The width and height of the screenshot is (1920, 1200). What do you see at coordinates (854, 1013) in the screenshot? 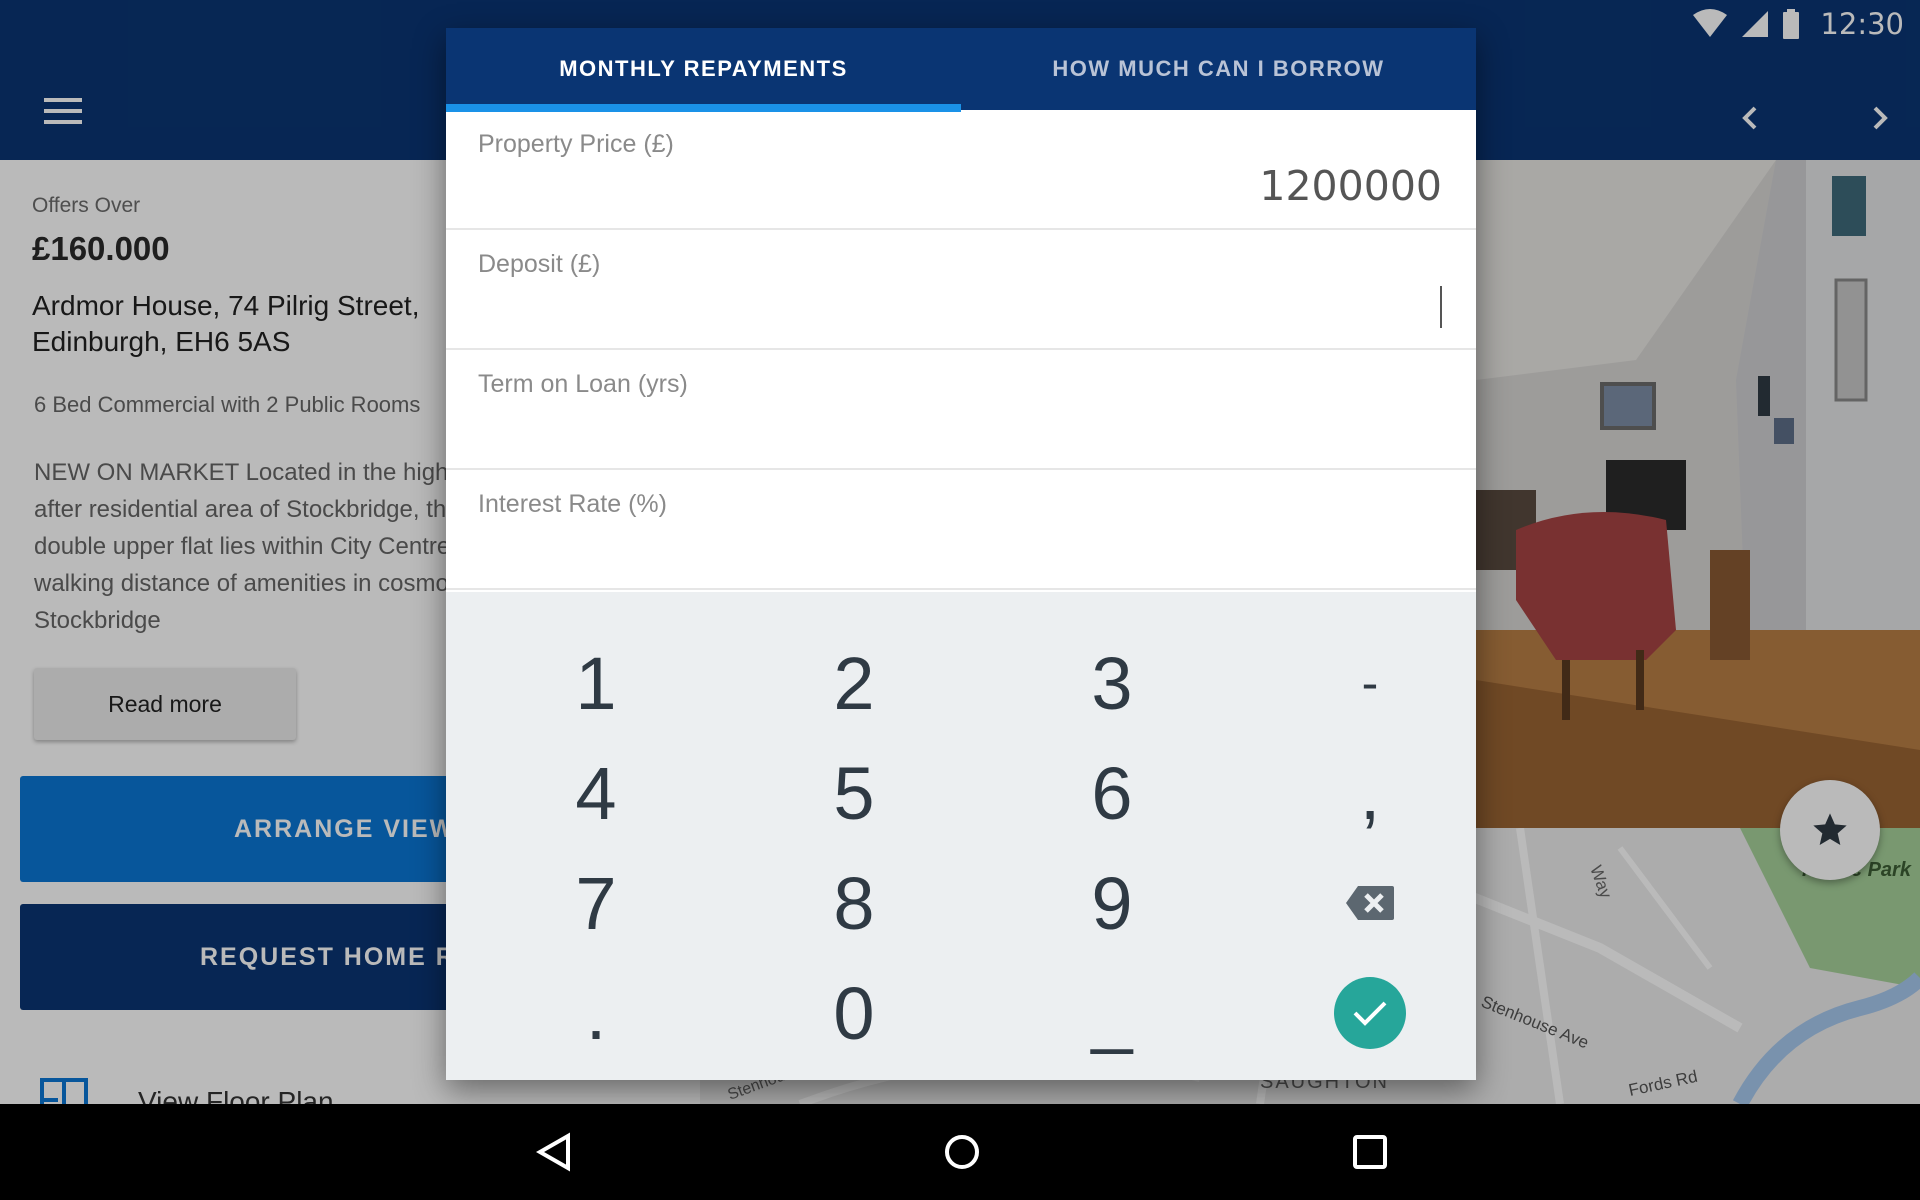
I see `key-0: 0` at bounding box center [854, 1013].